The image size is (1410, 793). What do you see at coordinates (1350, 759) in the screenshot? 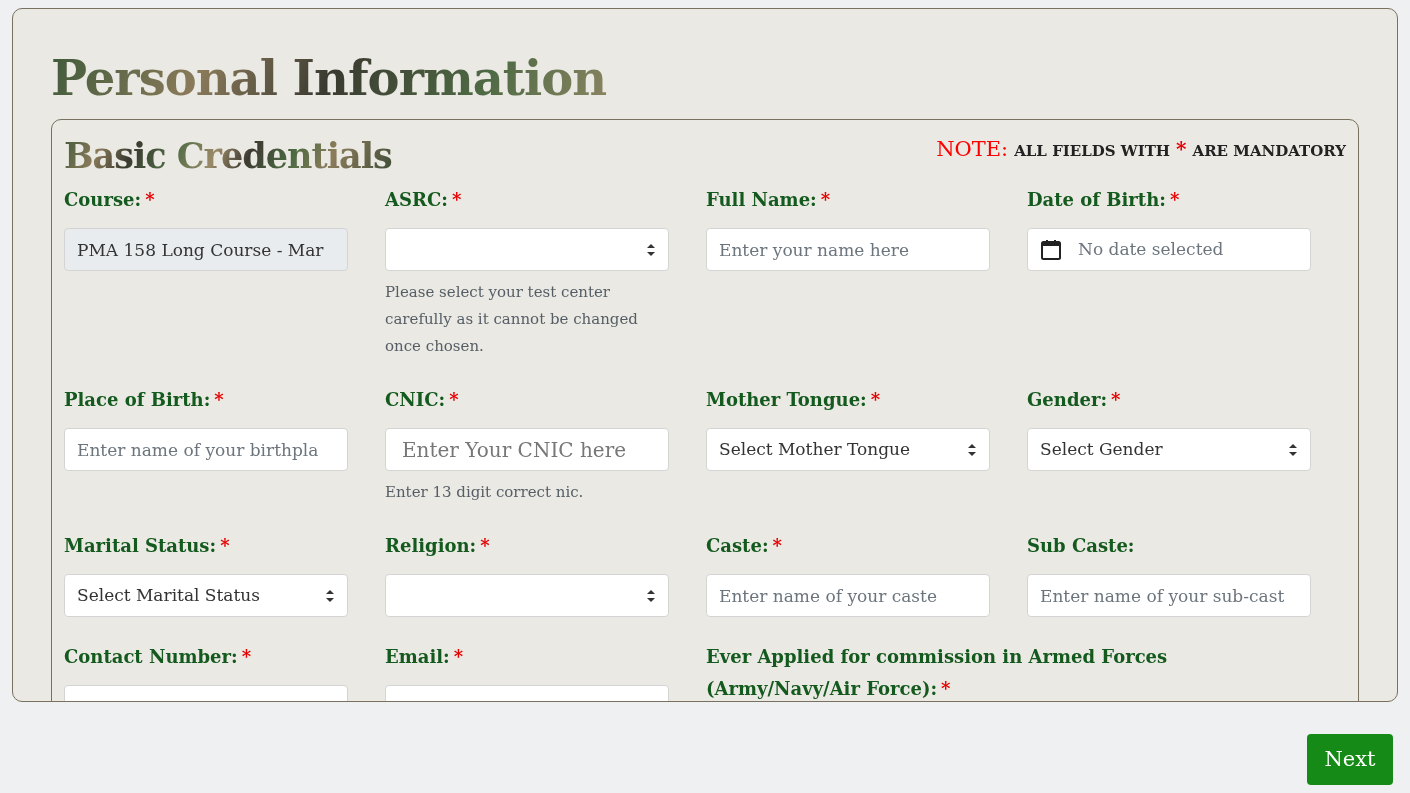
I see `next-button: Next` at bounding box center [1350, 759].